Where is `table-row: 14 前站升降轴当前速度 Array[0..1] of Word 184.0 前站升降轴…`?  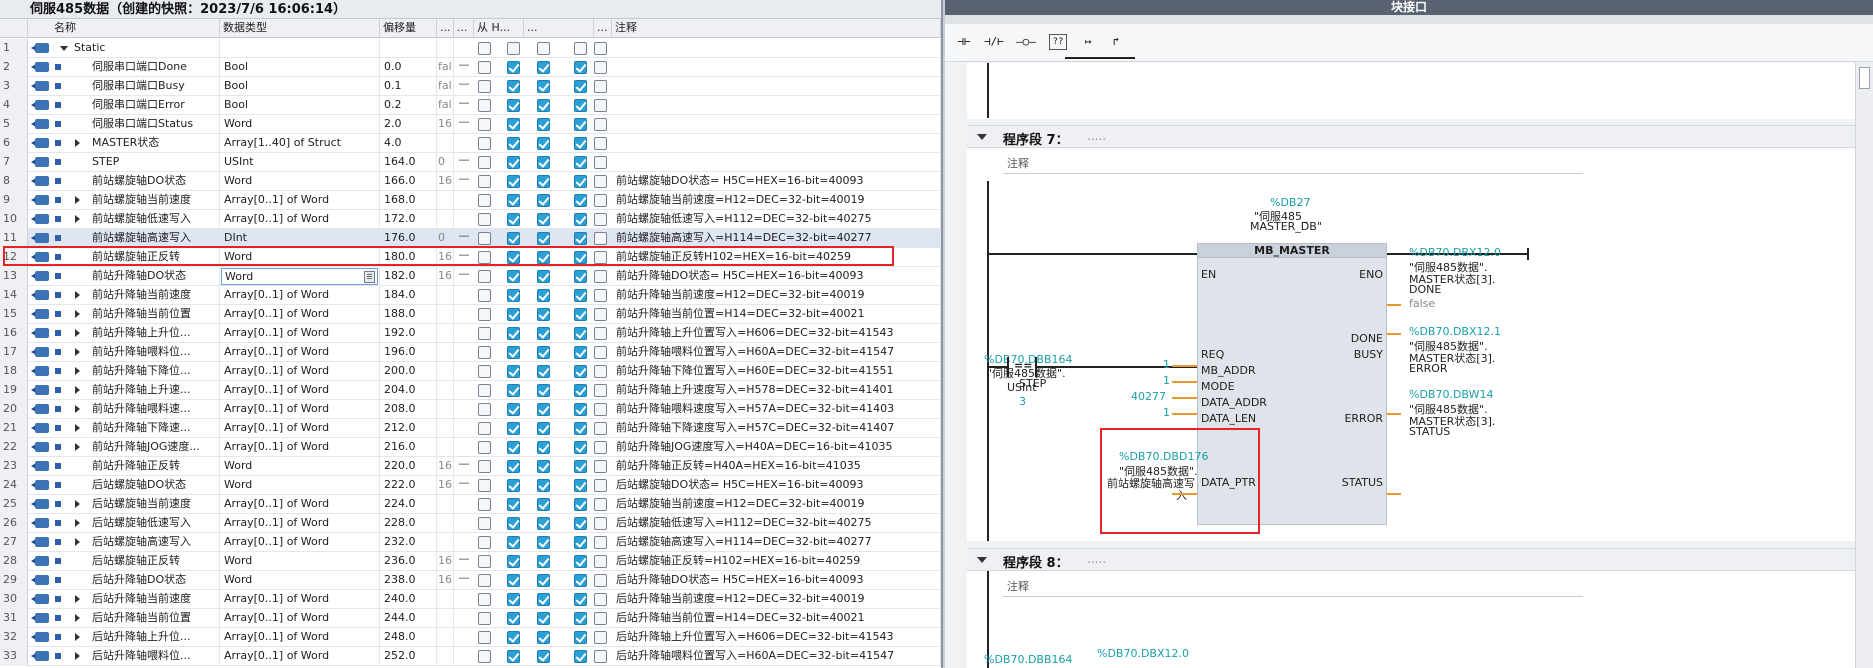 table-row: 14 前站升降轴当前速度 Array[0..1] of Word 184.0 前站升降轴… is located at coordinates (470, 295).